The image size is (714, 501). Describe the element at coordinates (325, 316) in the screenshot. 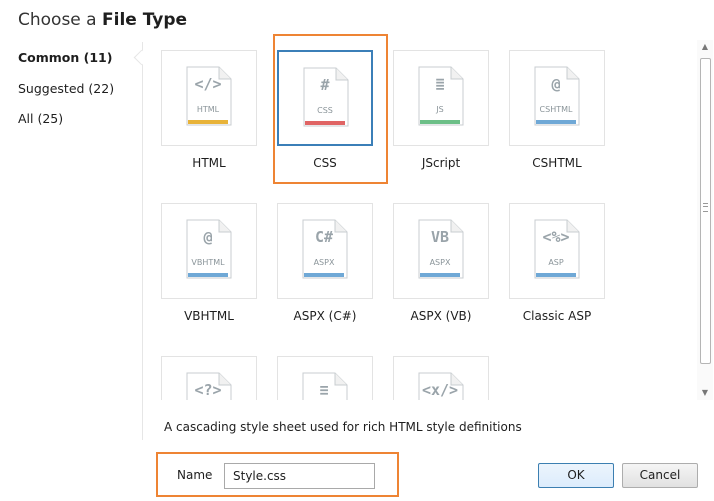

I see `file-type-label: ASPX (C#)` at that location.